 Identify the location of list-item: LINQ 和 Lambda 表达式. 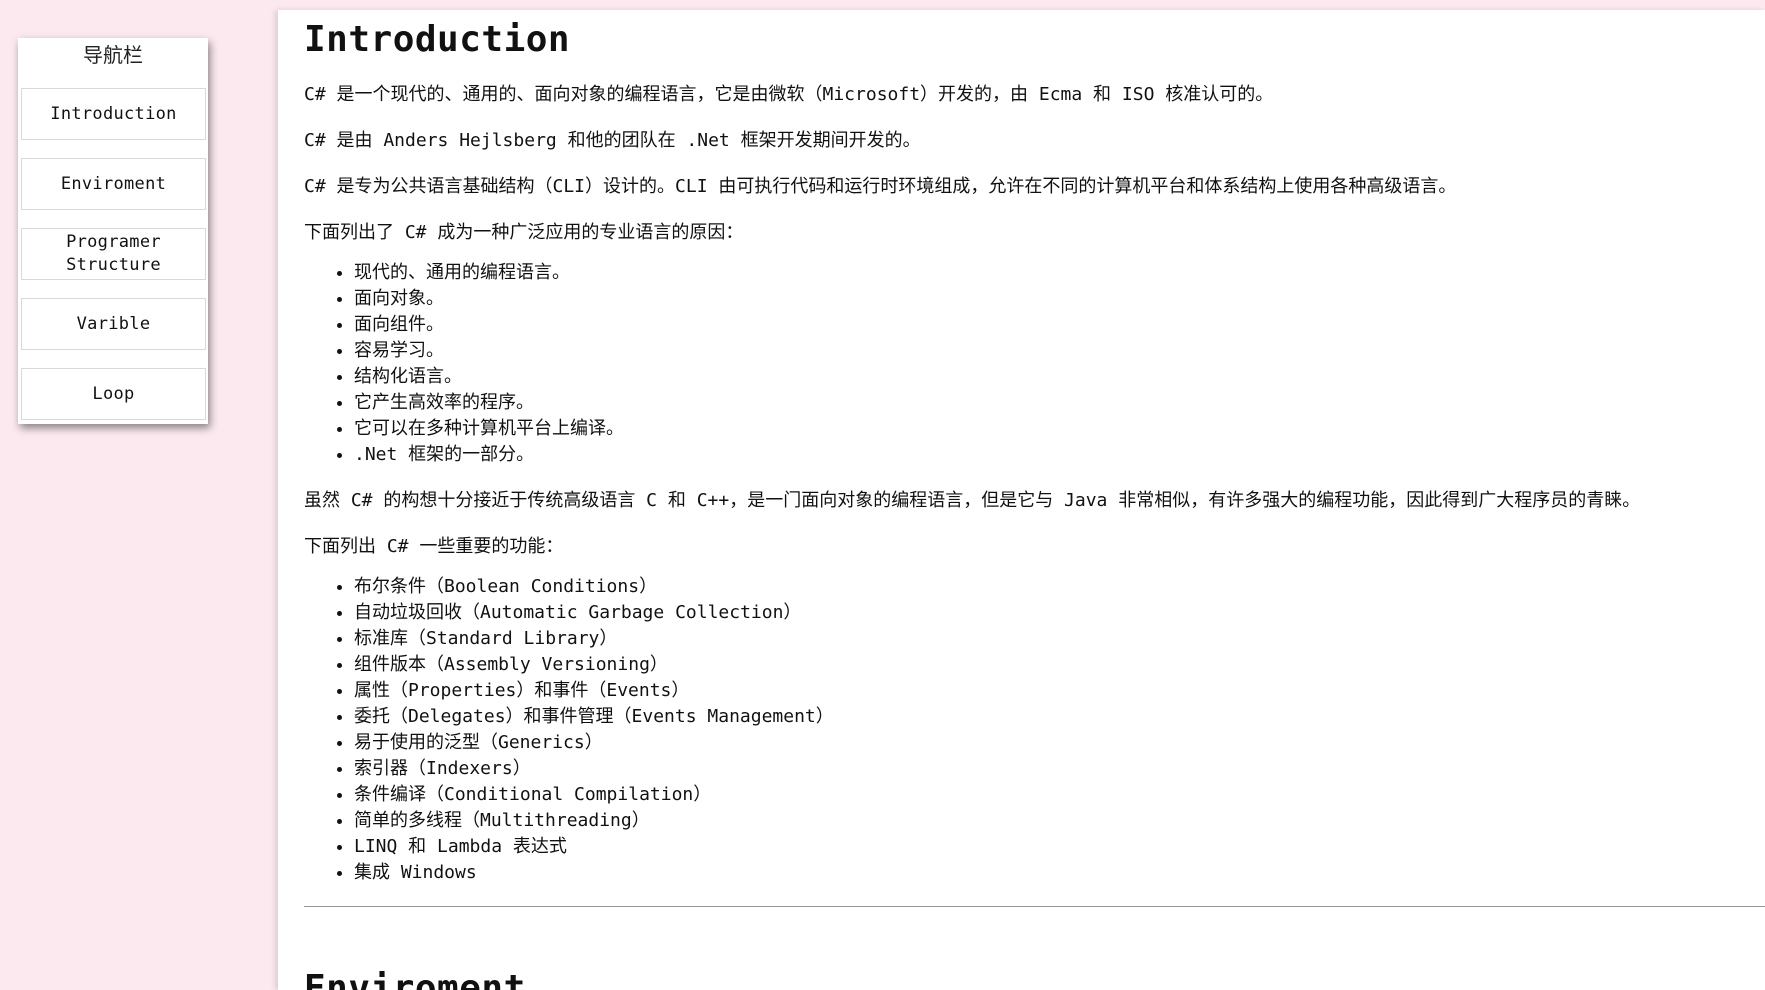
(1059, 847).